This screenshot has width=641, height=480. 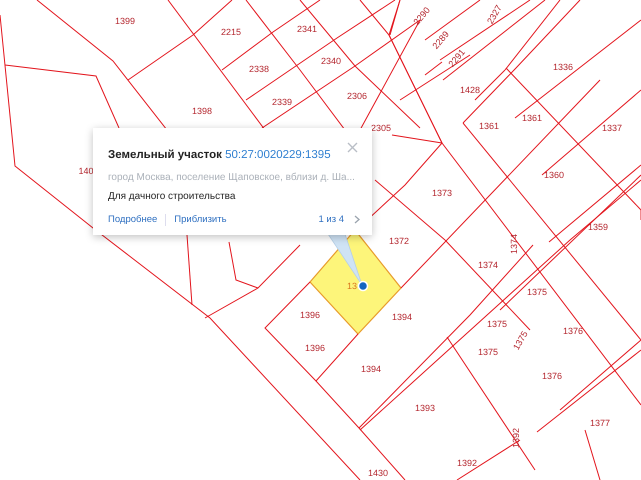 What do you see at coordinates (331, 61) in the screenshot?
I see `parcel-number: 2340` at bounding box center [331, 61].